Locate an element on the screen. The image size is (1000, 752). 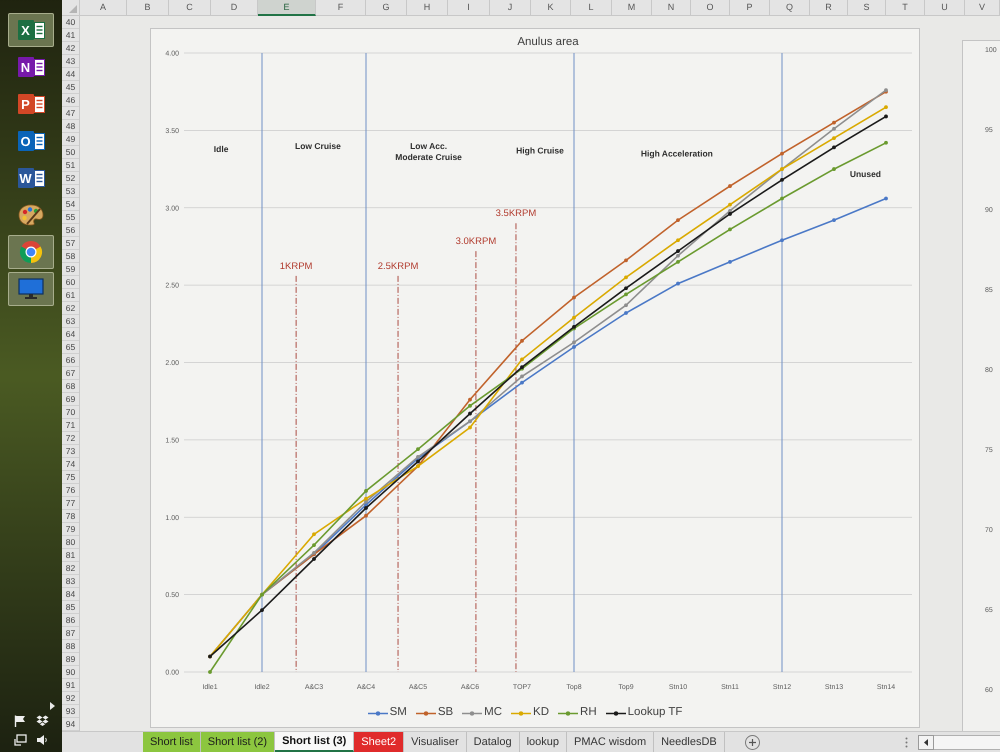
speaker-icon is located at coordinates (42, 740).